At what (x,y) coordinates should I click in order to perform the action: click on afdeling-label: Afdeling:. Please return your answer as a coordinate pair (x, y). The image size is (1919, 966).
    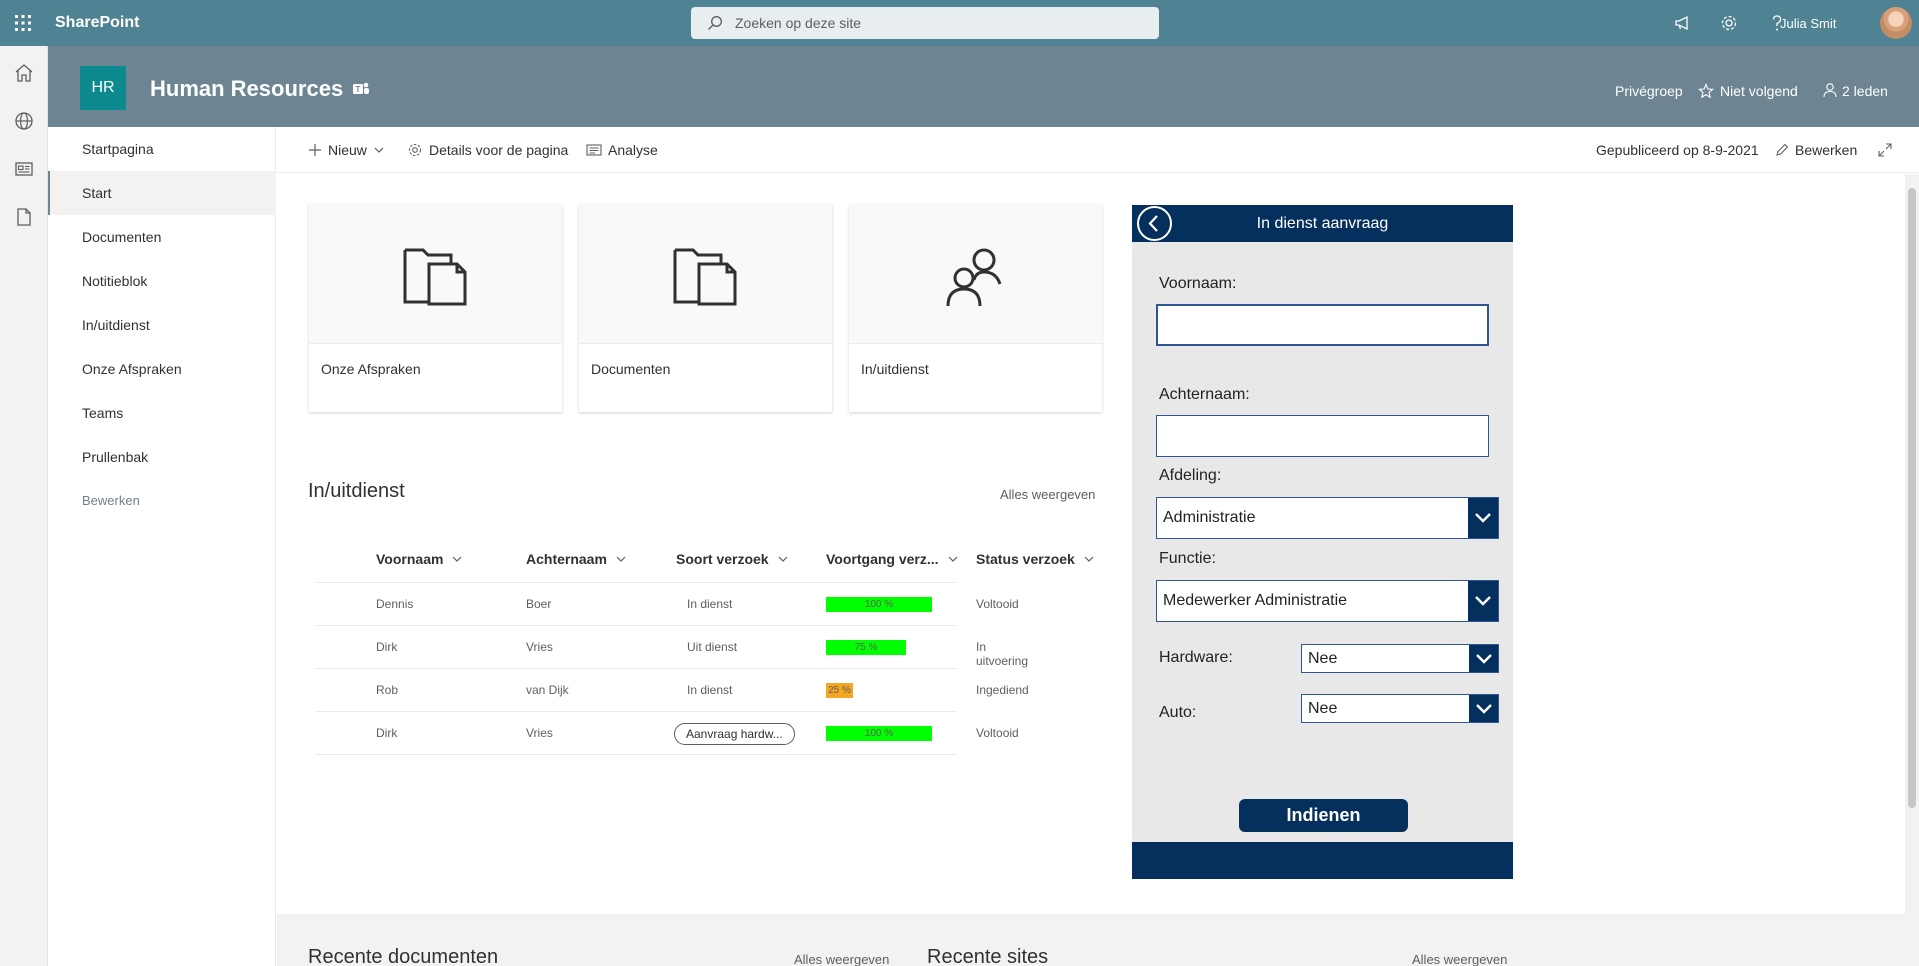
    Looking at the image, I should click on (1190, 475).